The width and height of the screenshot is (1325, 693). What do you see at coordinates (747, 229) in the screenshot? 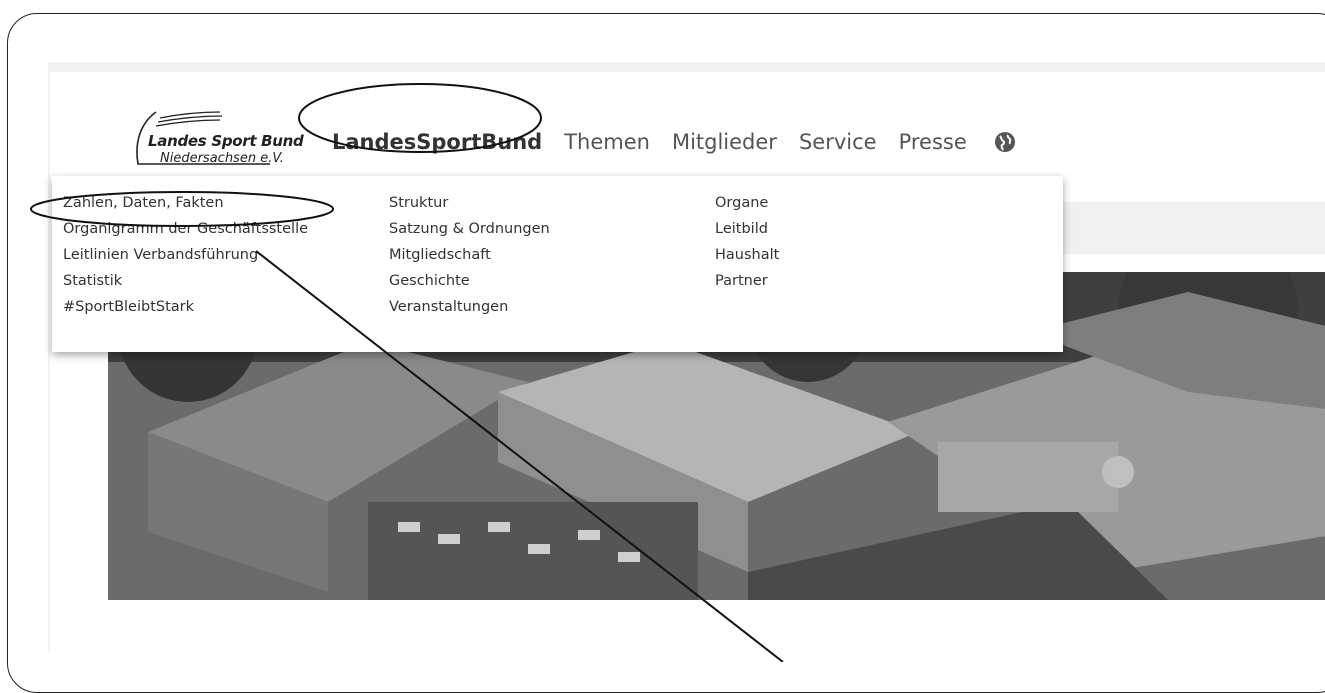
I see `menu-item-leitbild: Leitbild` at bounding box center [747, 229].